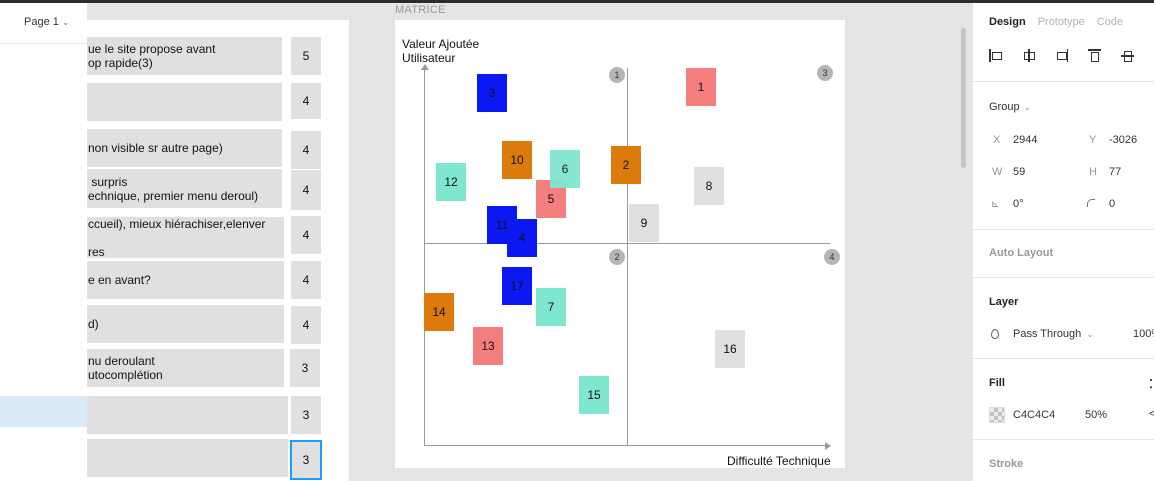 This screenshot has height=481, width=1154. What do you see at coordinates (997, 140) in the screenshot?
I see `x-label: X` at bounding box center [997, 140].